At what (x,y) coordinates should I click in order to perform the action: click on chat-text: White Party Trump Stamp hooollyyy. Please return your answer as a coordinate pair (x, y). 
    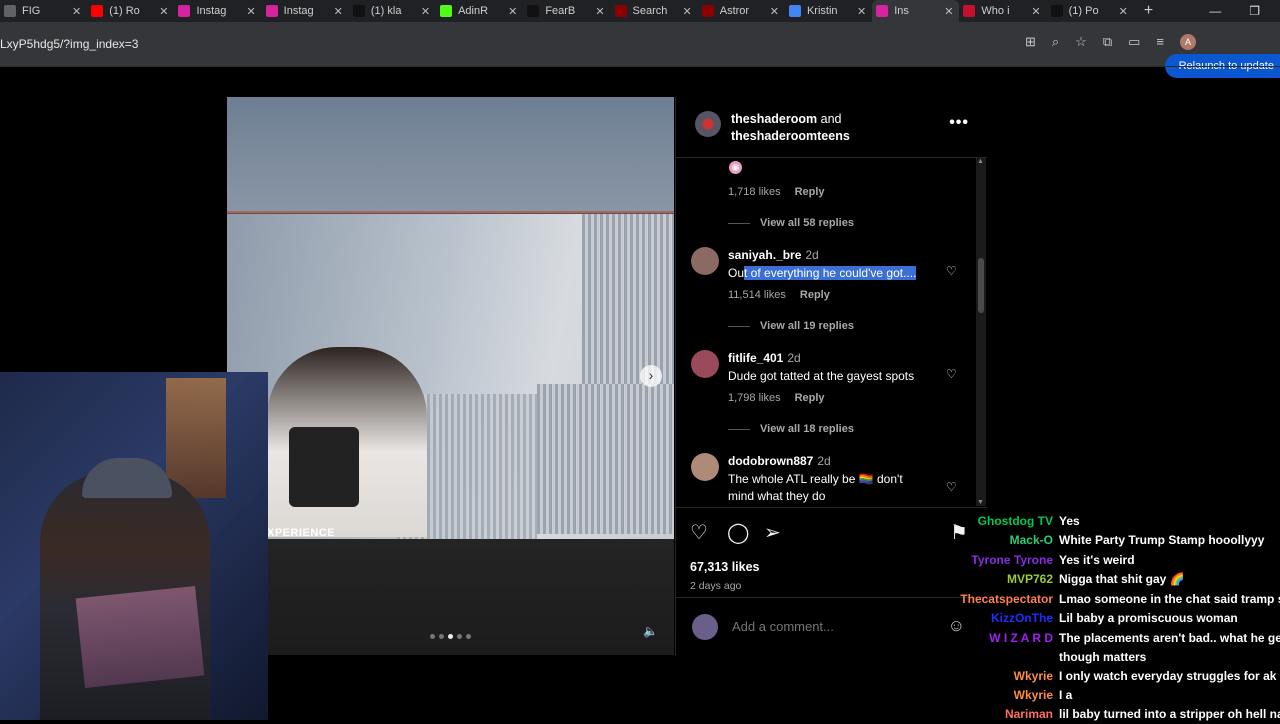
    Looking at the image, I should click on (1162, 540).